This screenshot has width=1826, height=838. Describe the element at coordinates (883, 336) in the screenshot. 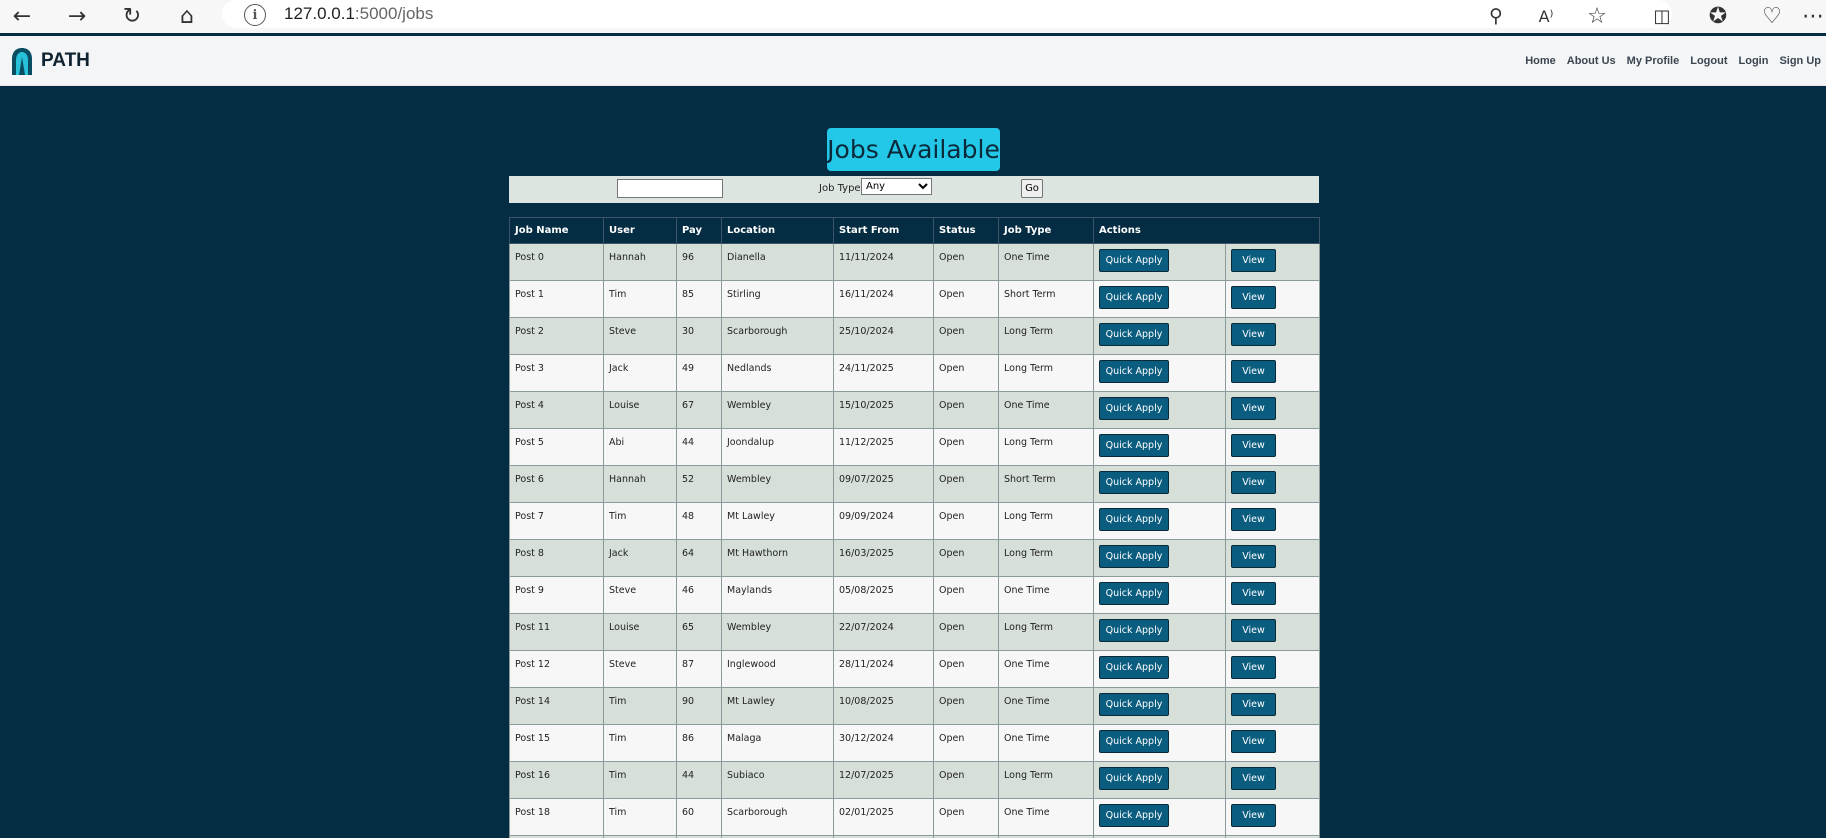

I see `cell-start-from: 25/10/2024` at that location.